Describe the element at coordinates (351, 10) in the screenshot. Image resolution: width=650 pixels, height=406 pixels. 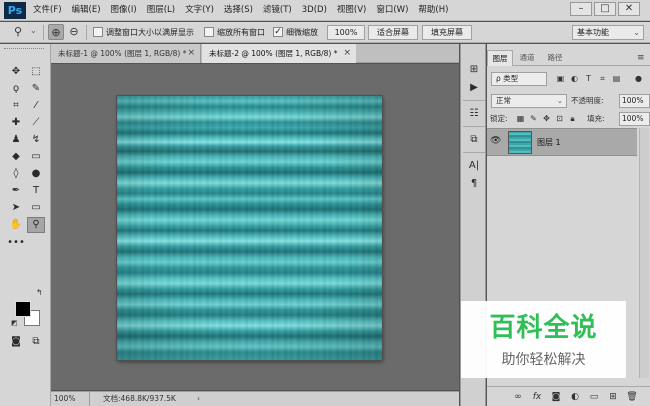
I see `menu-view: 视图(V)` at that location.